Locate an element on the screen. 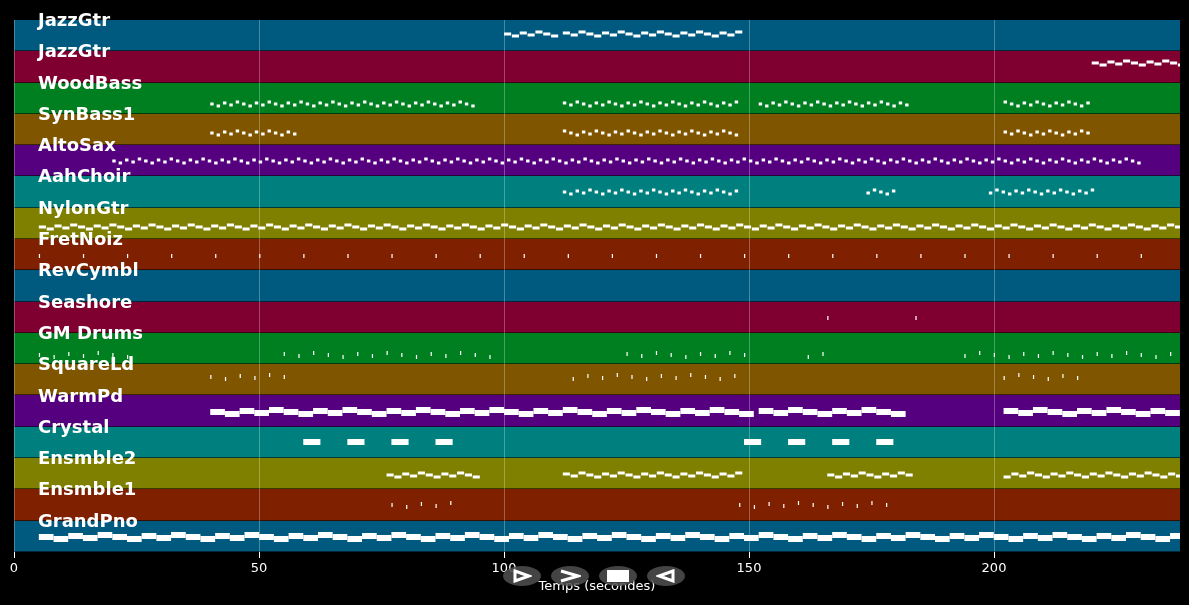 This screenshot has height=605, width=1189. track-label: Ensmble2 is located at coordinates (87, 458).